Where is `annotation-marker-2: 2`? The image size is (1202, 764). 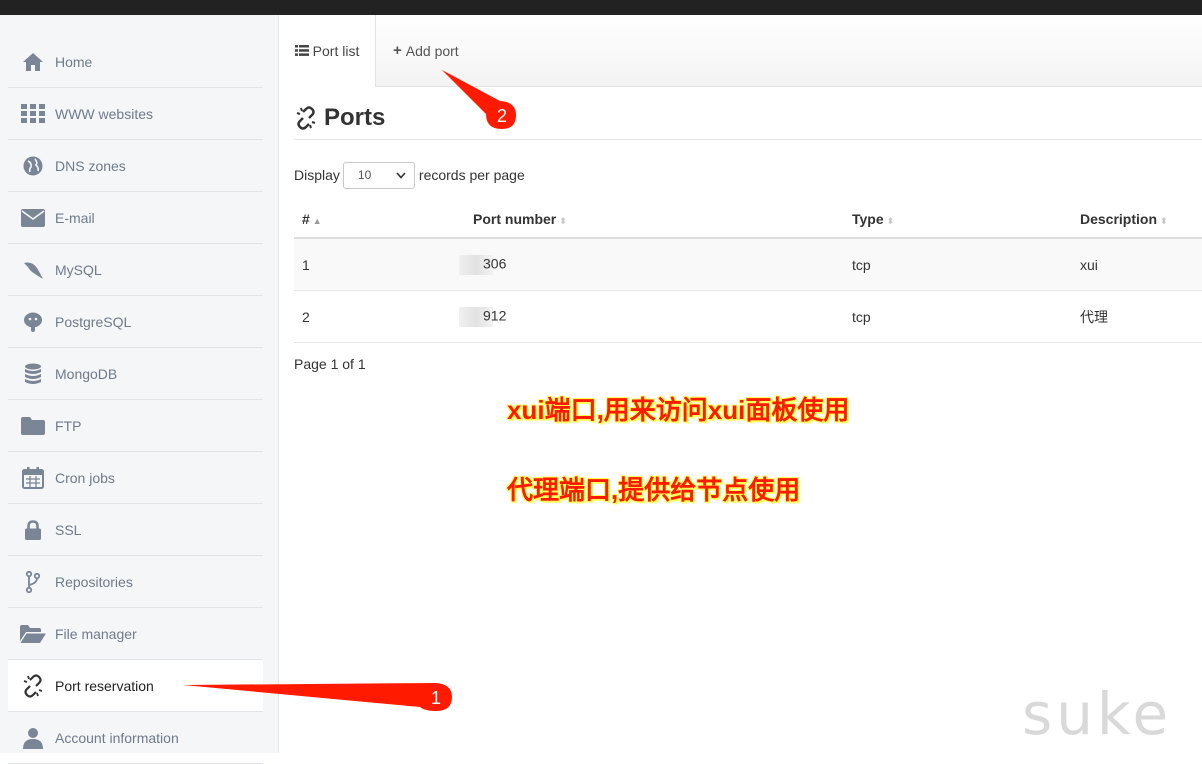 annotation-marker-2: 2 is located at coordinates (501, 115).